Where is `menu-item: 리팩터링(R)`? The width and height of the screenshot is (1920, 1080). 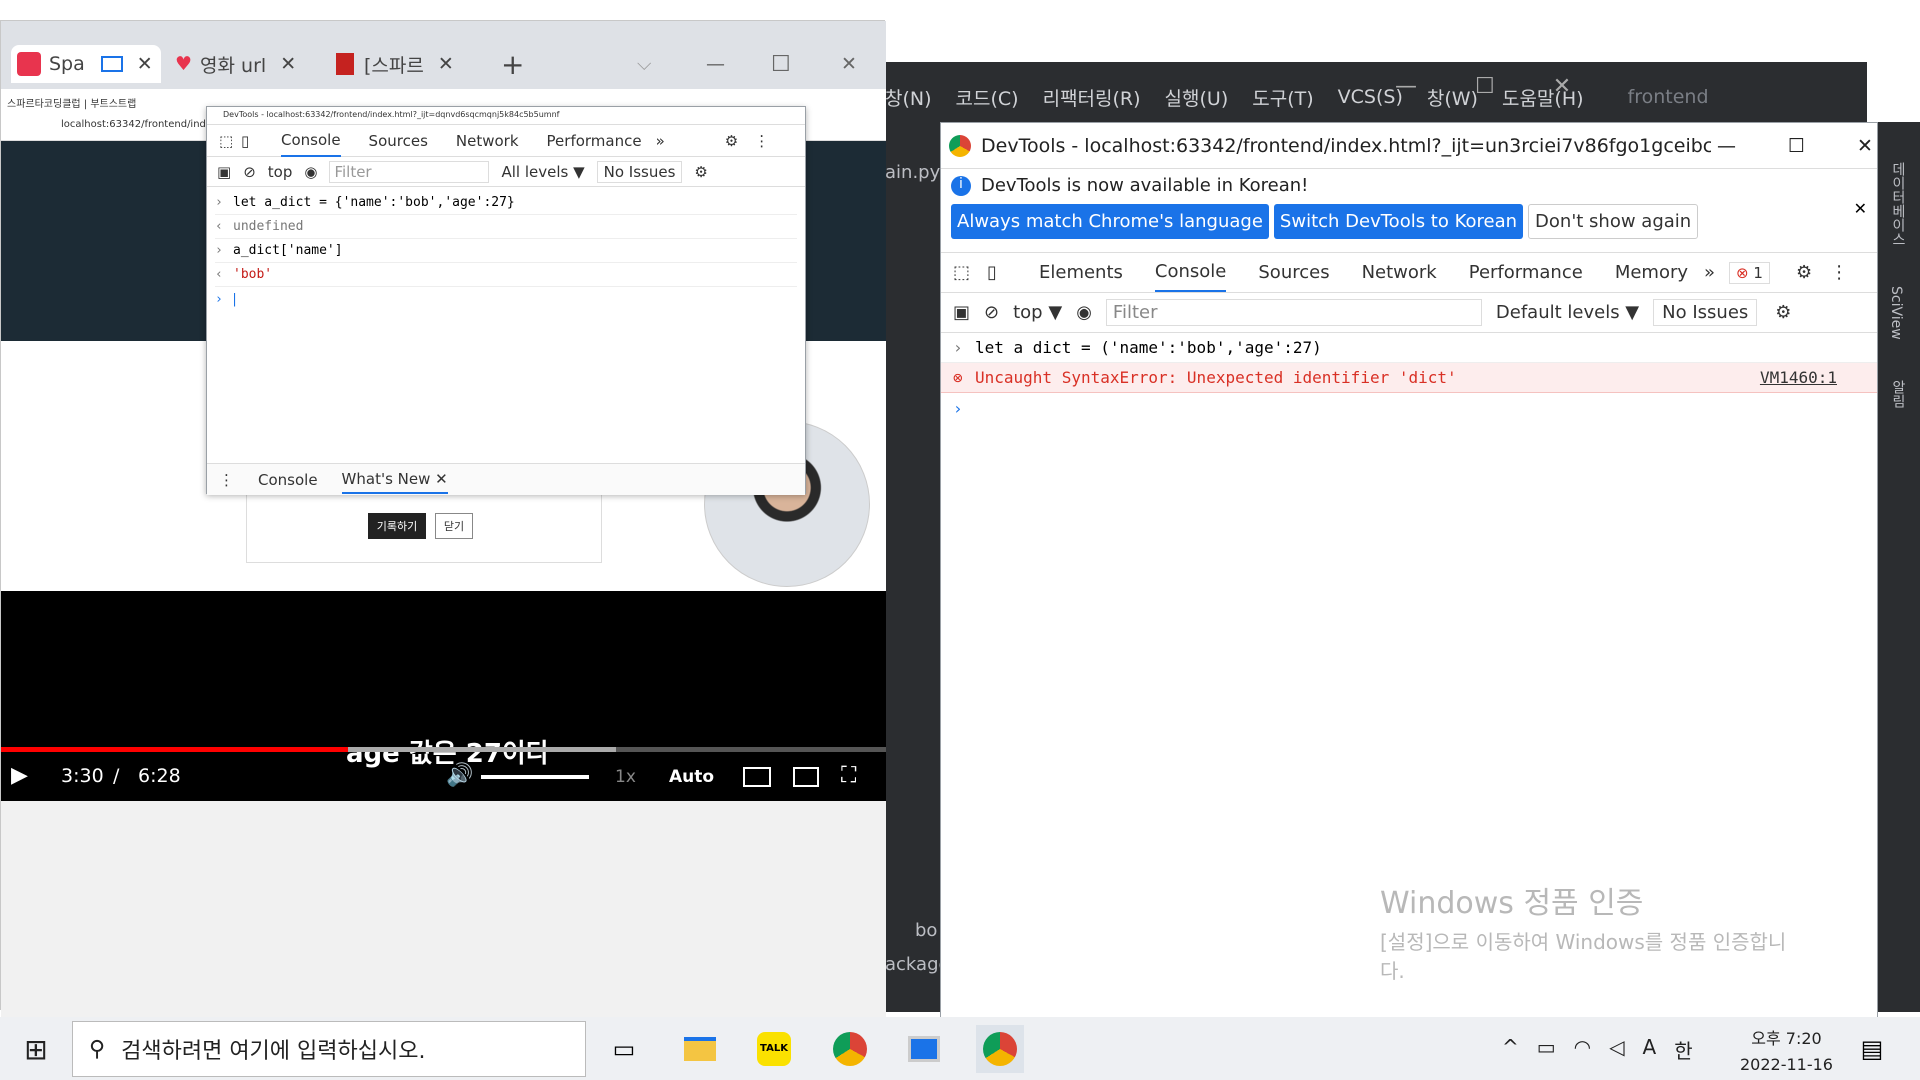
menu-item: 리팩터링(R) is located at coordinates (1092, 97).